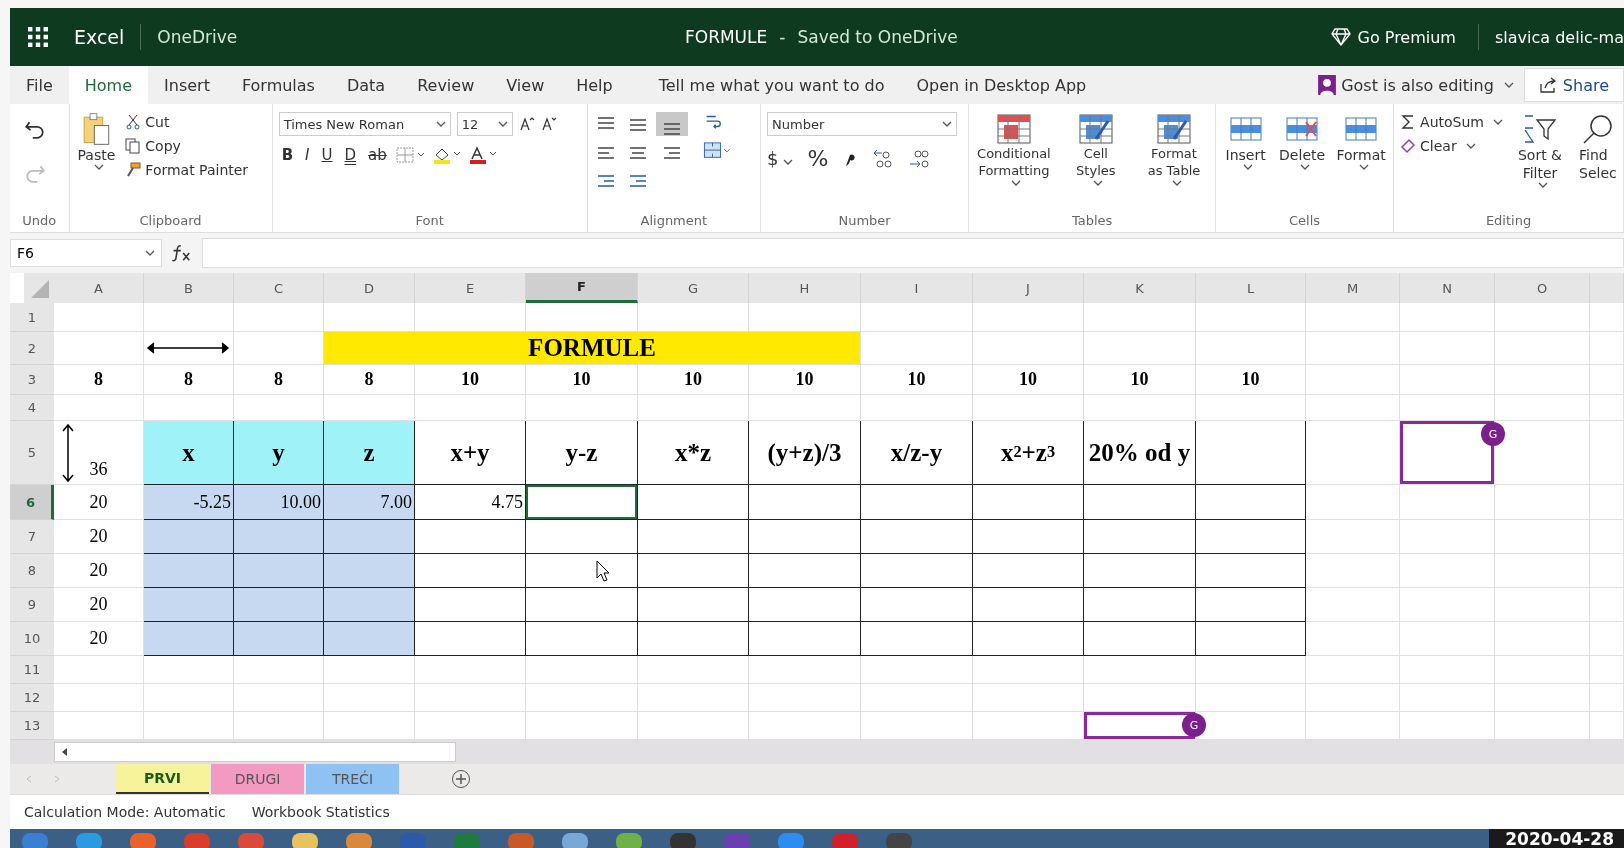  I want to click on table-style-button: Format as Table, so click(1174, 149).